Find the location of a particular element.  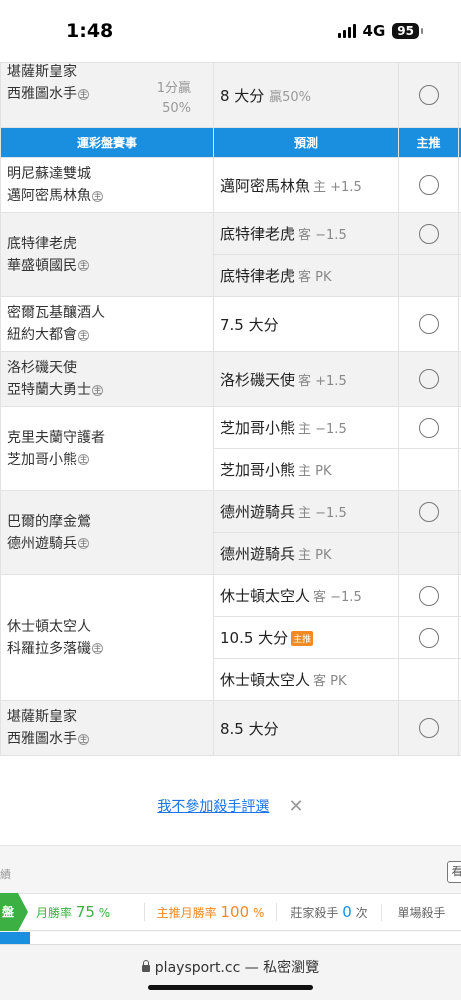

table-row: 克里夫蘭守護者 芝加哥小熊主芝加哥小熊主 −1.5 is located at coordinates (230, 448).